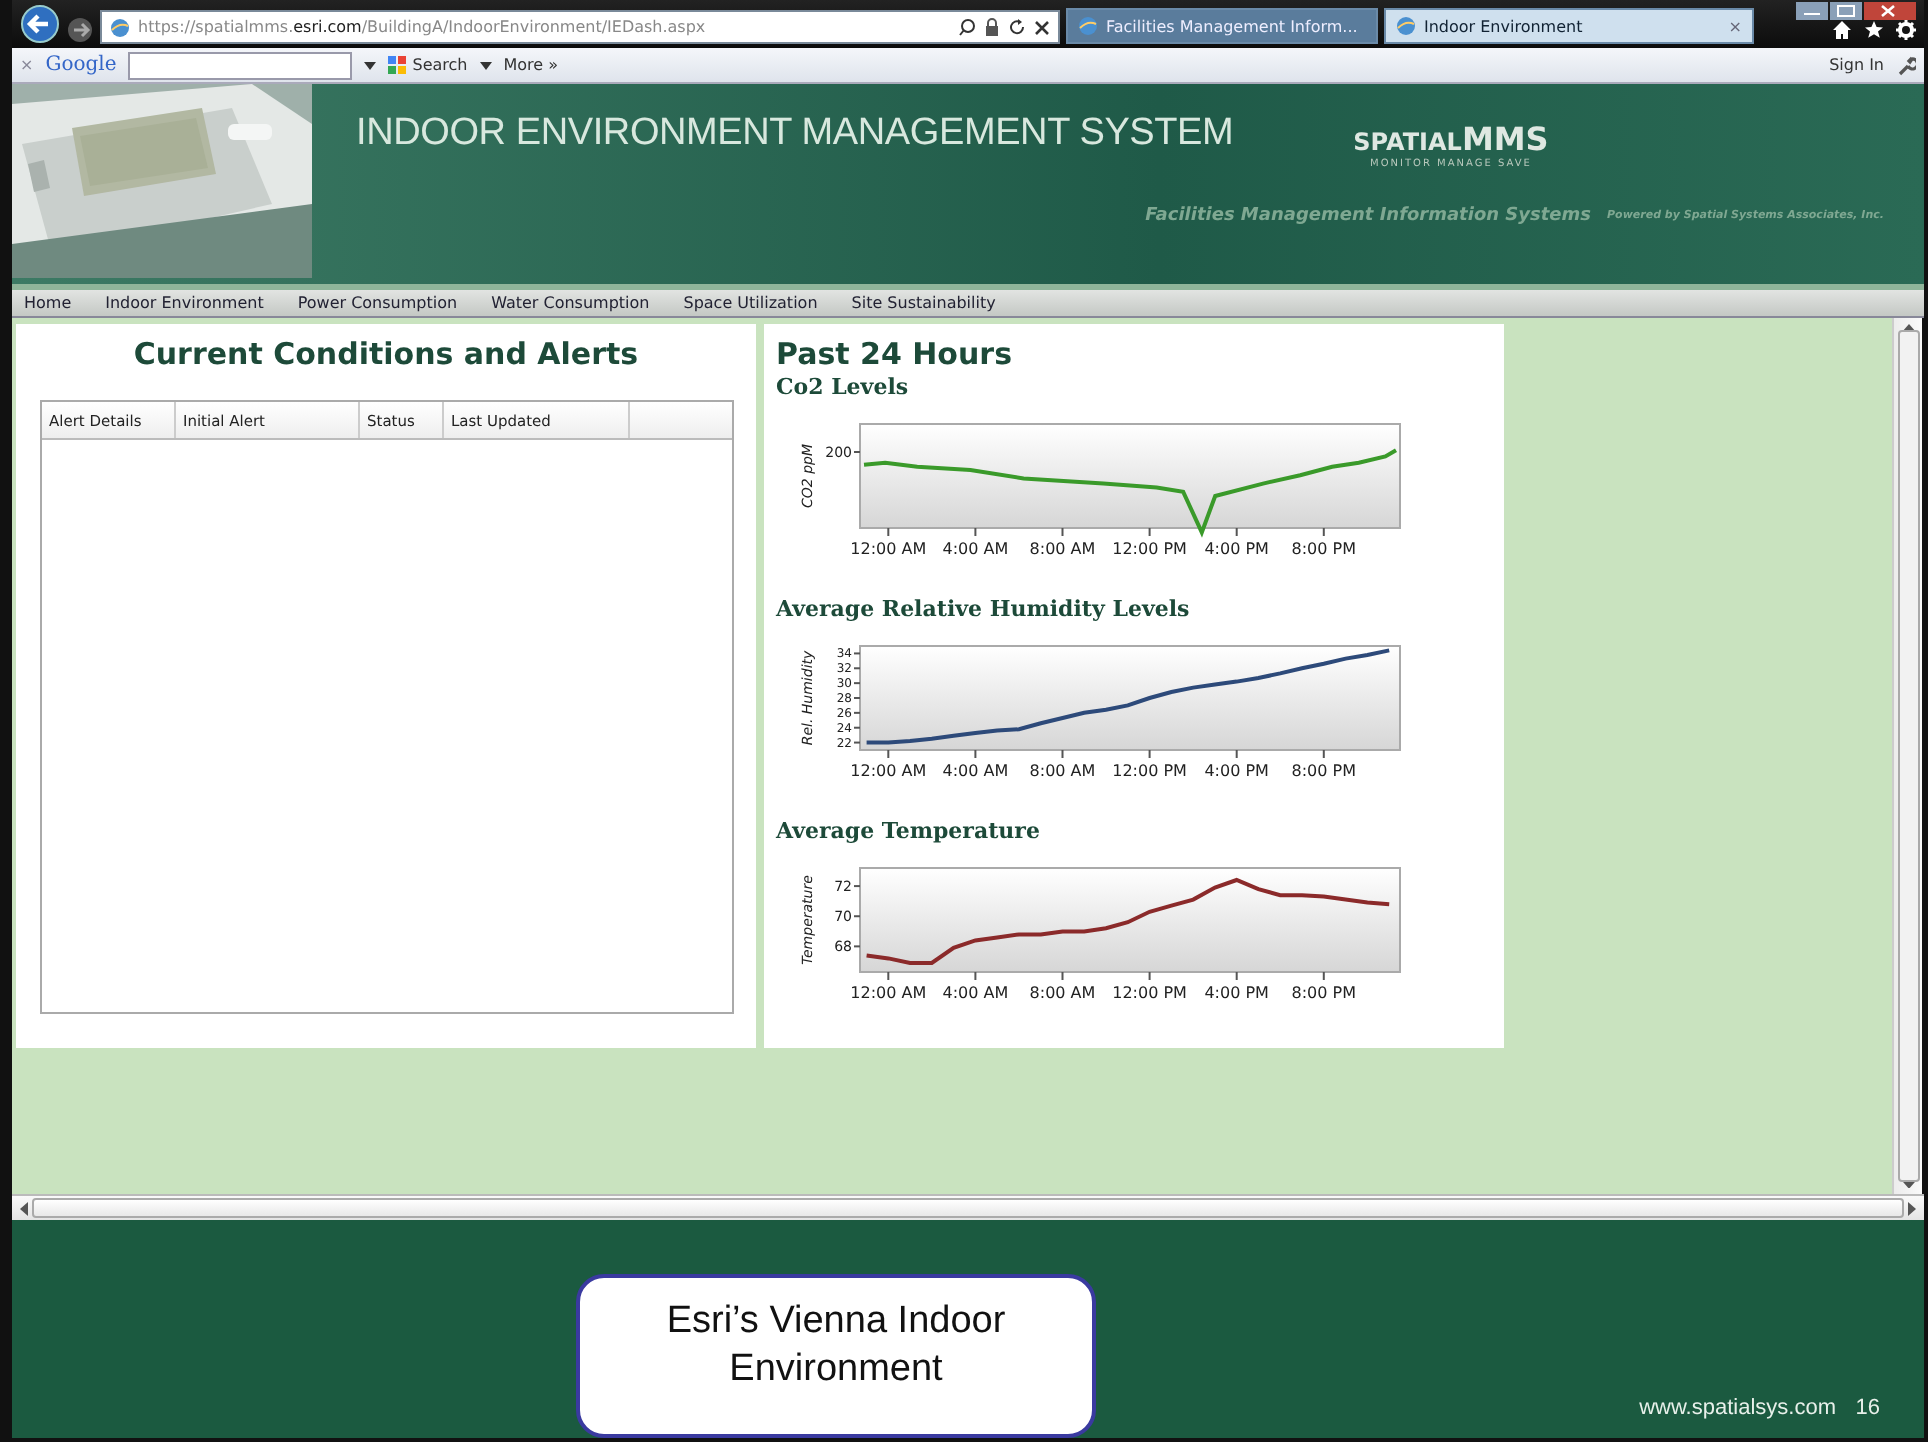 This screenshot has height=1442, width=1928. Describe the element at coordinates (240, 65) in the screenshot. I see `search-field` at that location.